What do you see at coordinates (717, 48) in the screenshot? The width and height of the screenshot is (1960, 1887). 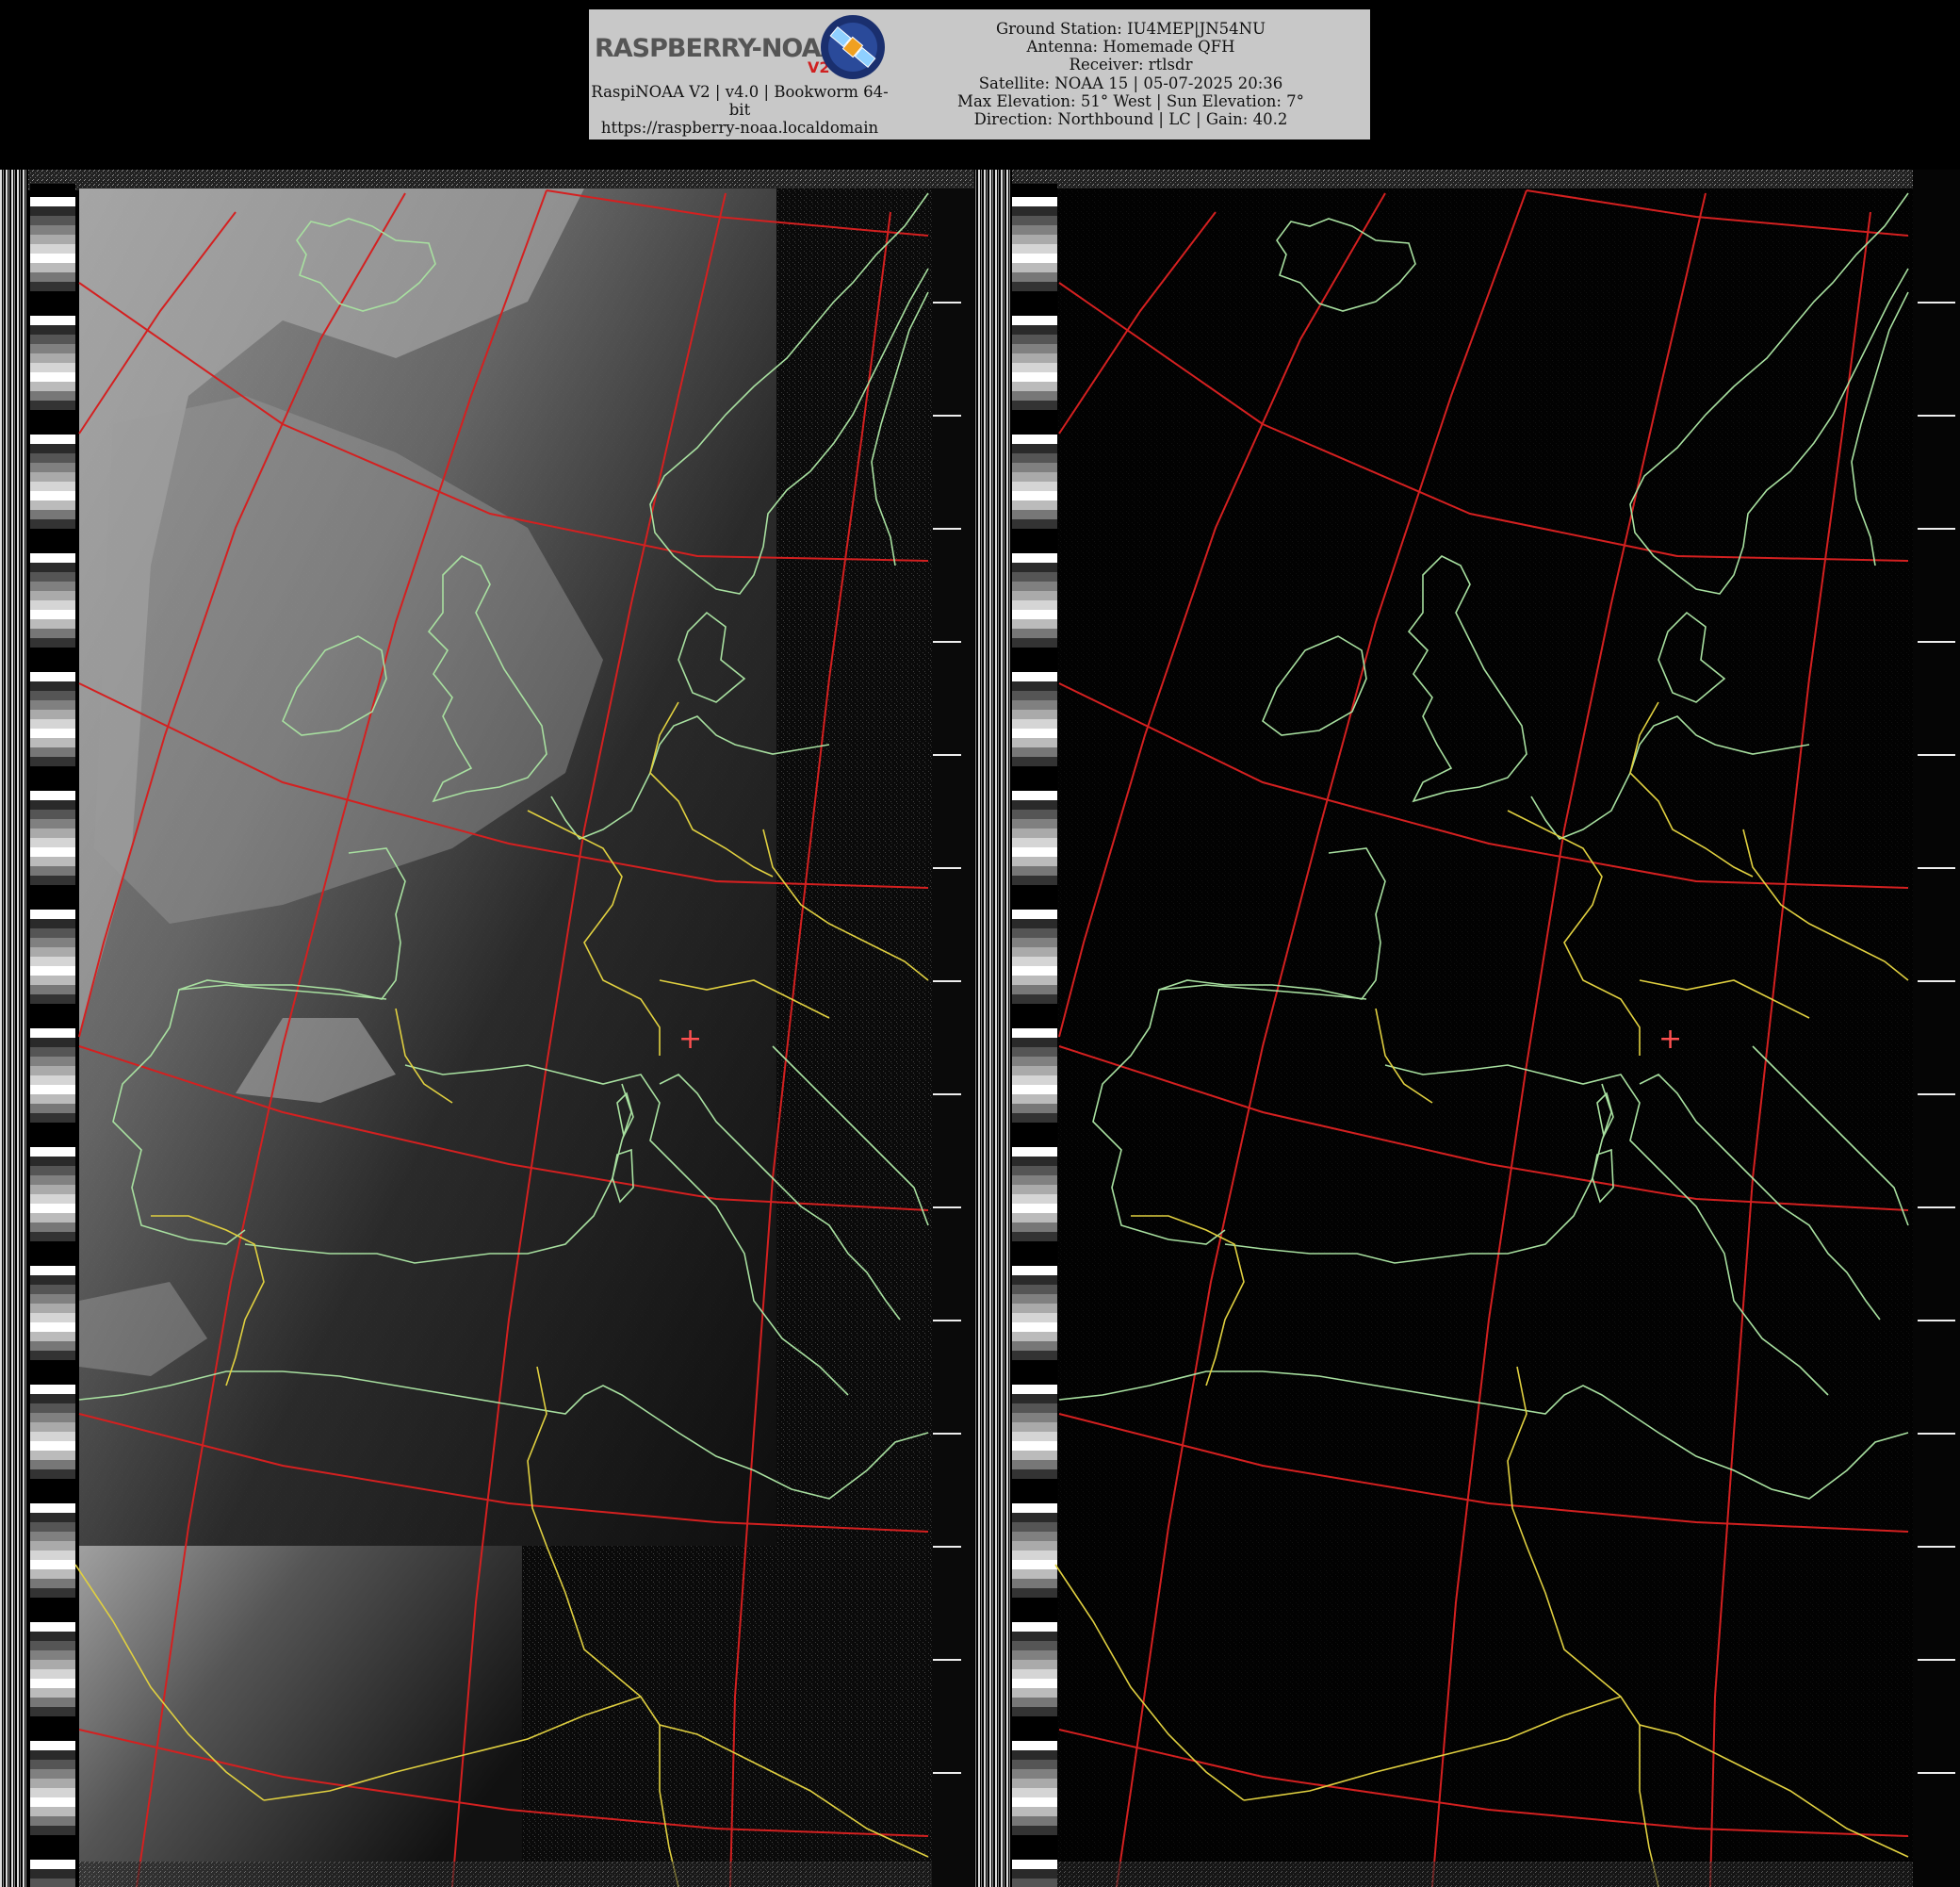 I see `logo-text: RASPBERRY-NOAA` at bounding box center [717, 48].